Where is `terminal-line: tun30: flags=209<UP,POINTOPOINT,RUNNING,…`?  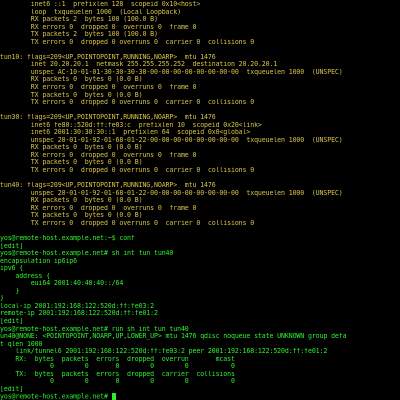 terminal-line: tun30: flags=209<UP,POINTOPOINT,RUNNING,… is located at coordinates (200, 118).